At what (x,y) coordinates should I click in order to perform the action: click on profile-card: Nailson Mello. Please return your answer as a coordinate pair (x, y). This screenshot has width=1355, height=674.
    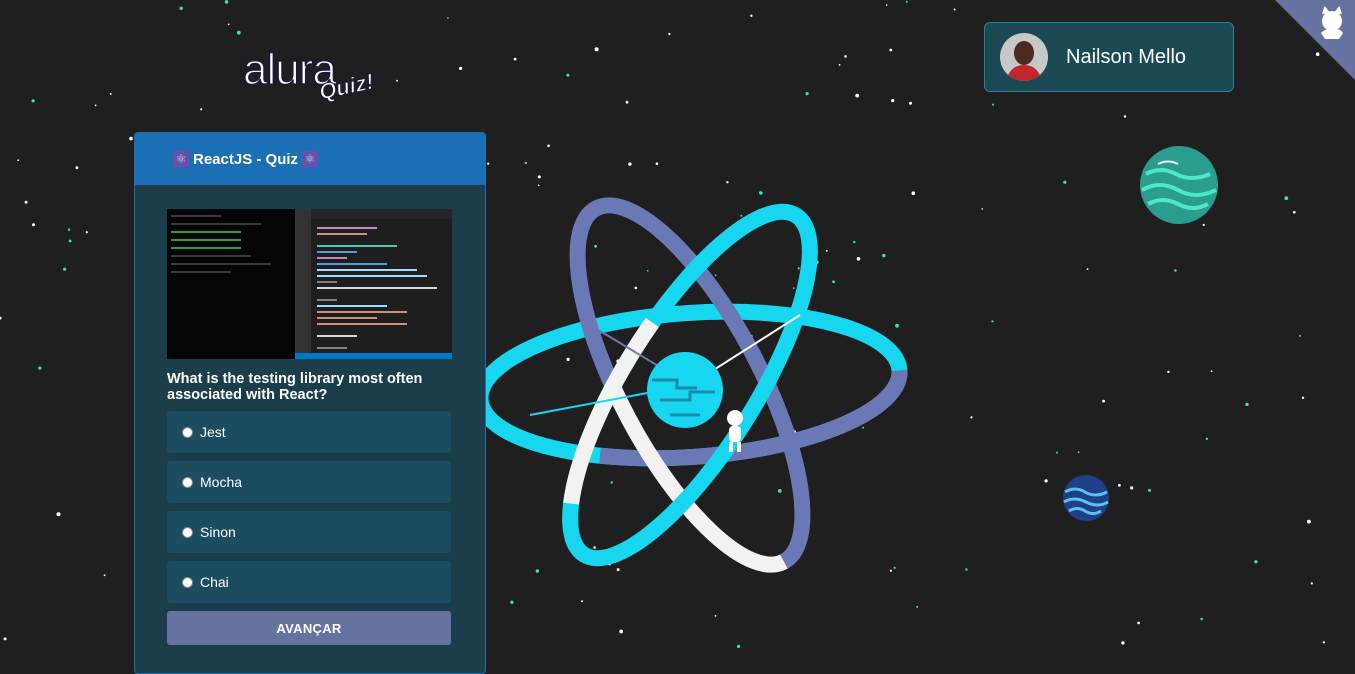
    Looking at the image, I should click on (1109, 57).